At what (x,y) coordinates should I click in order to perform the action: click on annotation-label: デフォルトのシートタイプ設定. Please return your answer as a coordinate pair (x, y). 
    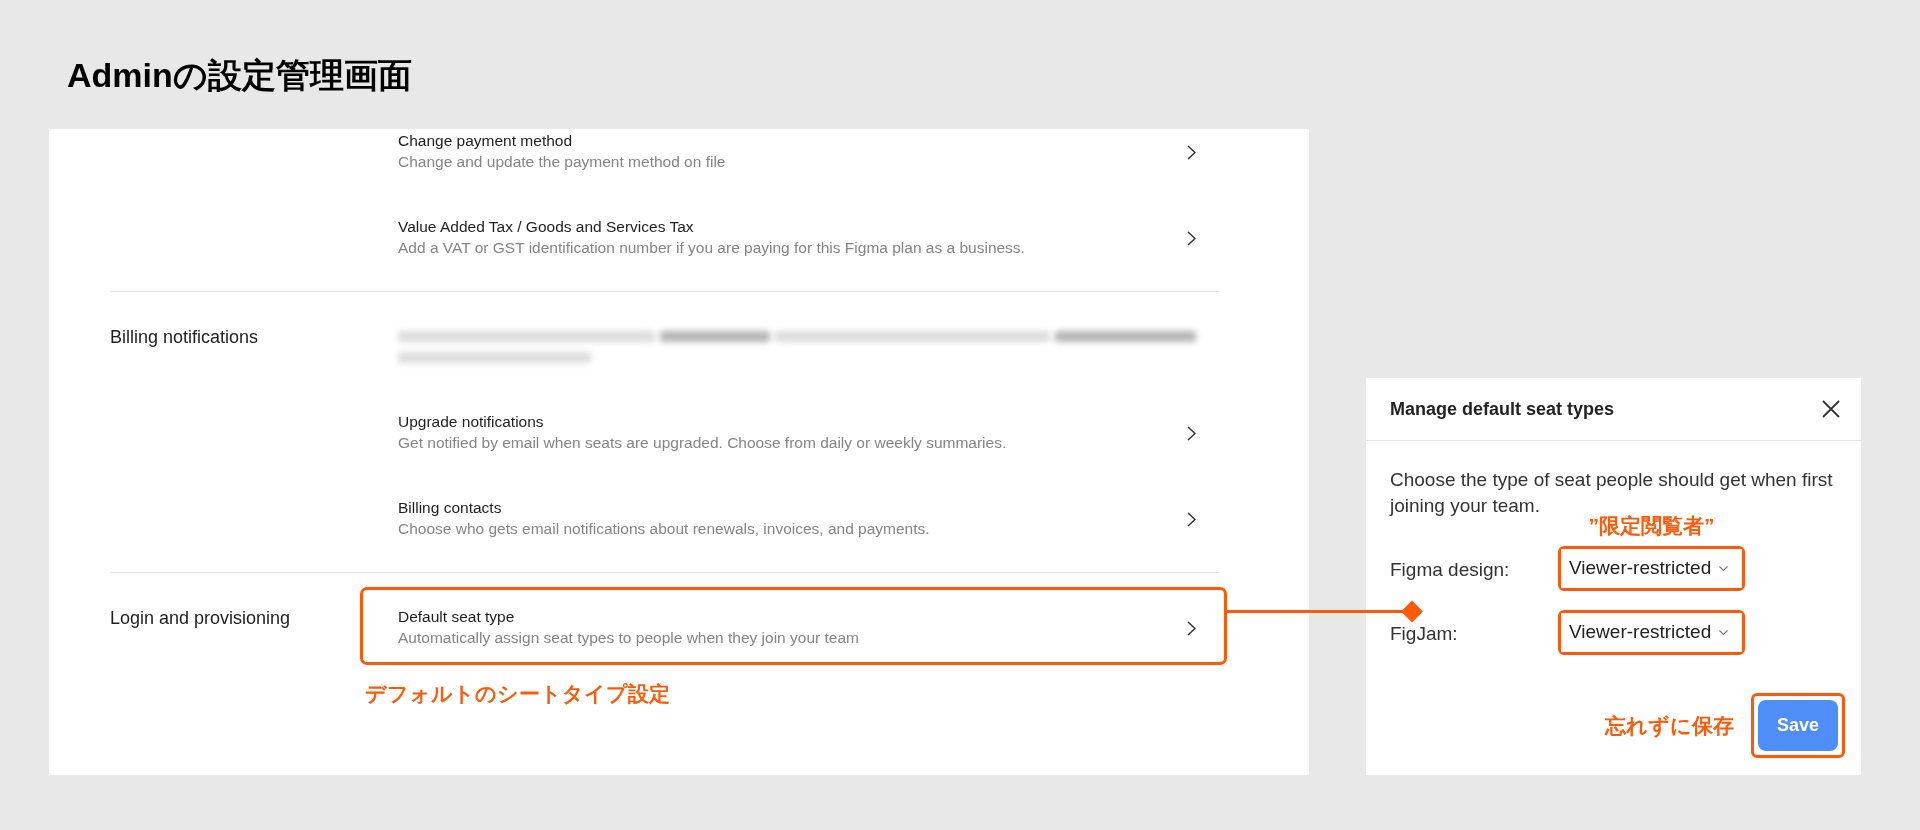
    Looking at the image, I should click on (517, 694).